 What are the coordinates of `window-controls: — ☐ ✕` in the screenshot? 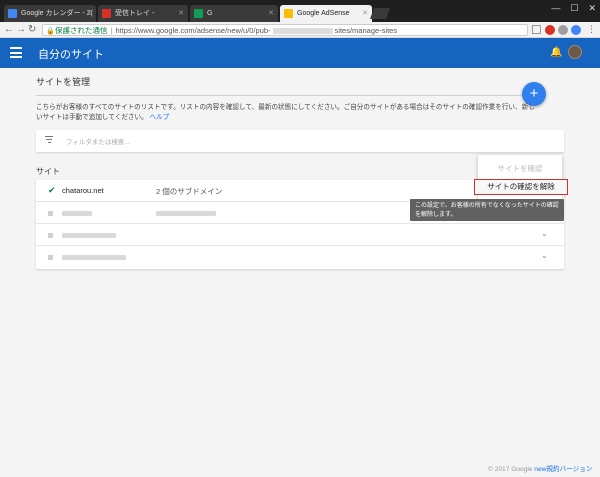 It's located at (573, 8).